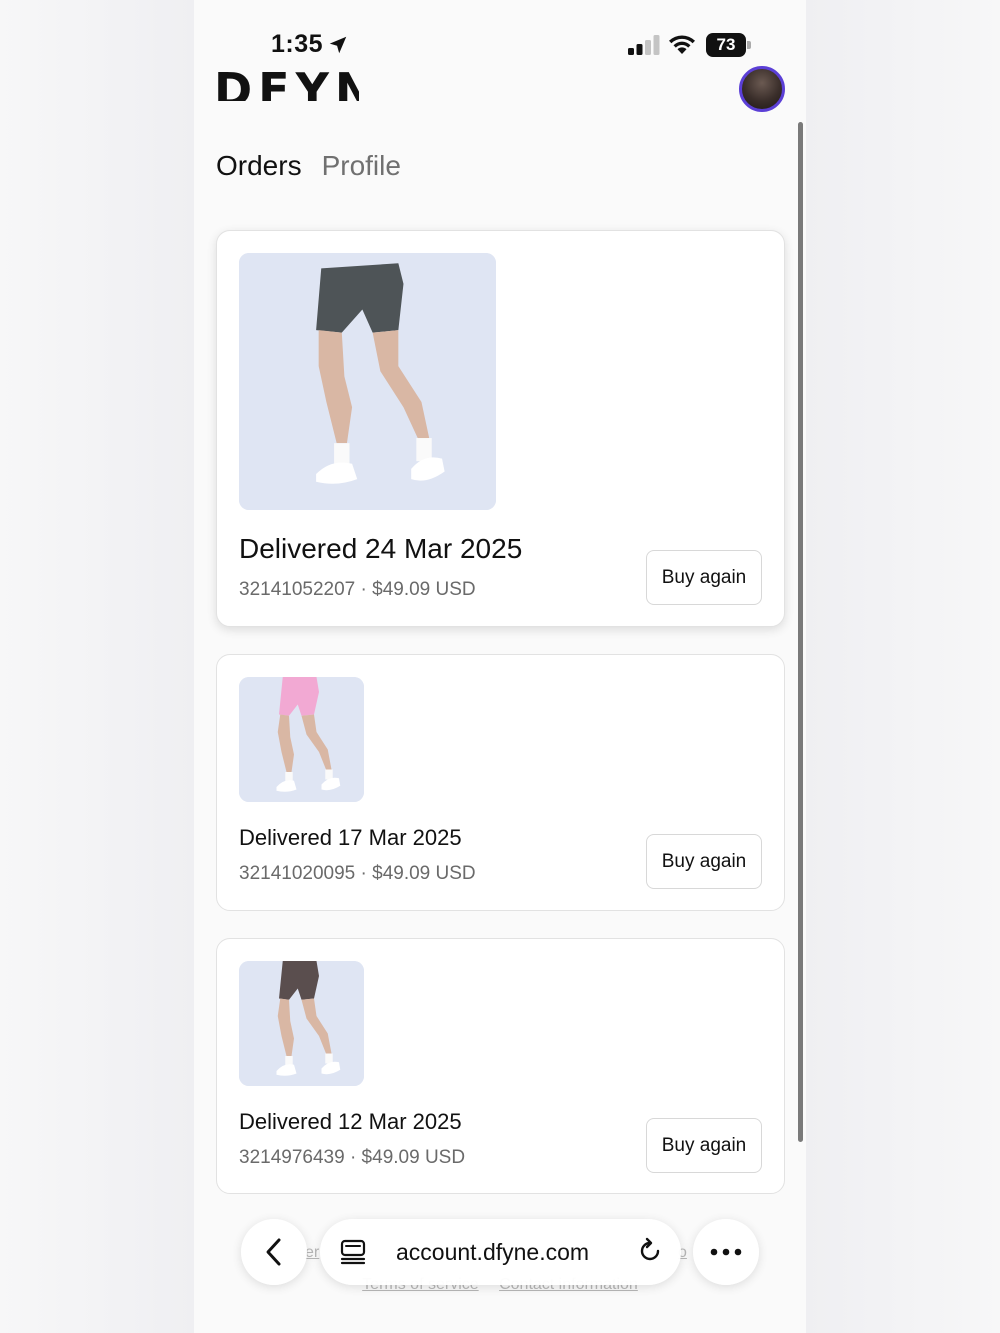 The image size is (1000, 1333). Describe the element at coordinates (749, 45) in the screenshot. I see `battery-cap` at that location.